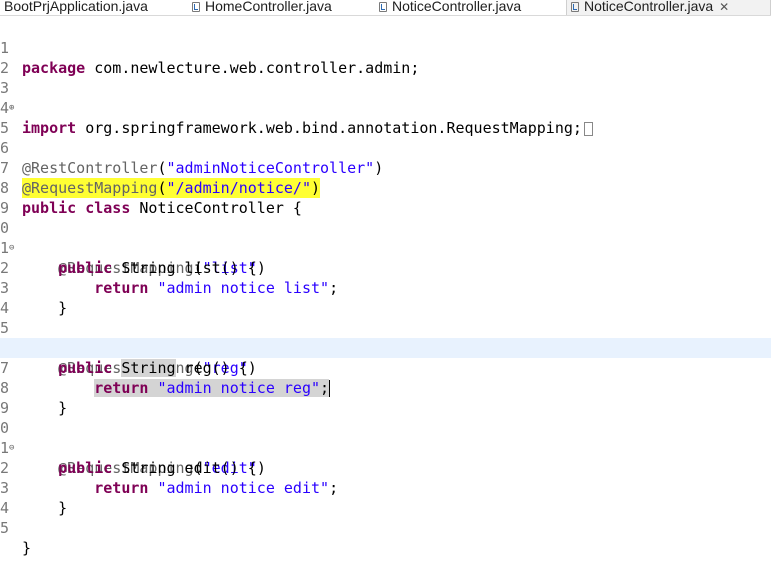 The height and width of the screenshot is (578, 771). Describe the element at coordinates (385, 447) in the screenshot. I see `code-line: 1 public String edit() {` at that location.